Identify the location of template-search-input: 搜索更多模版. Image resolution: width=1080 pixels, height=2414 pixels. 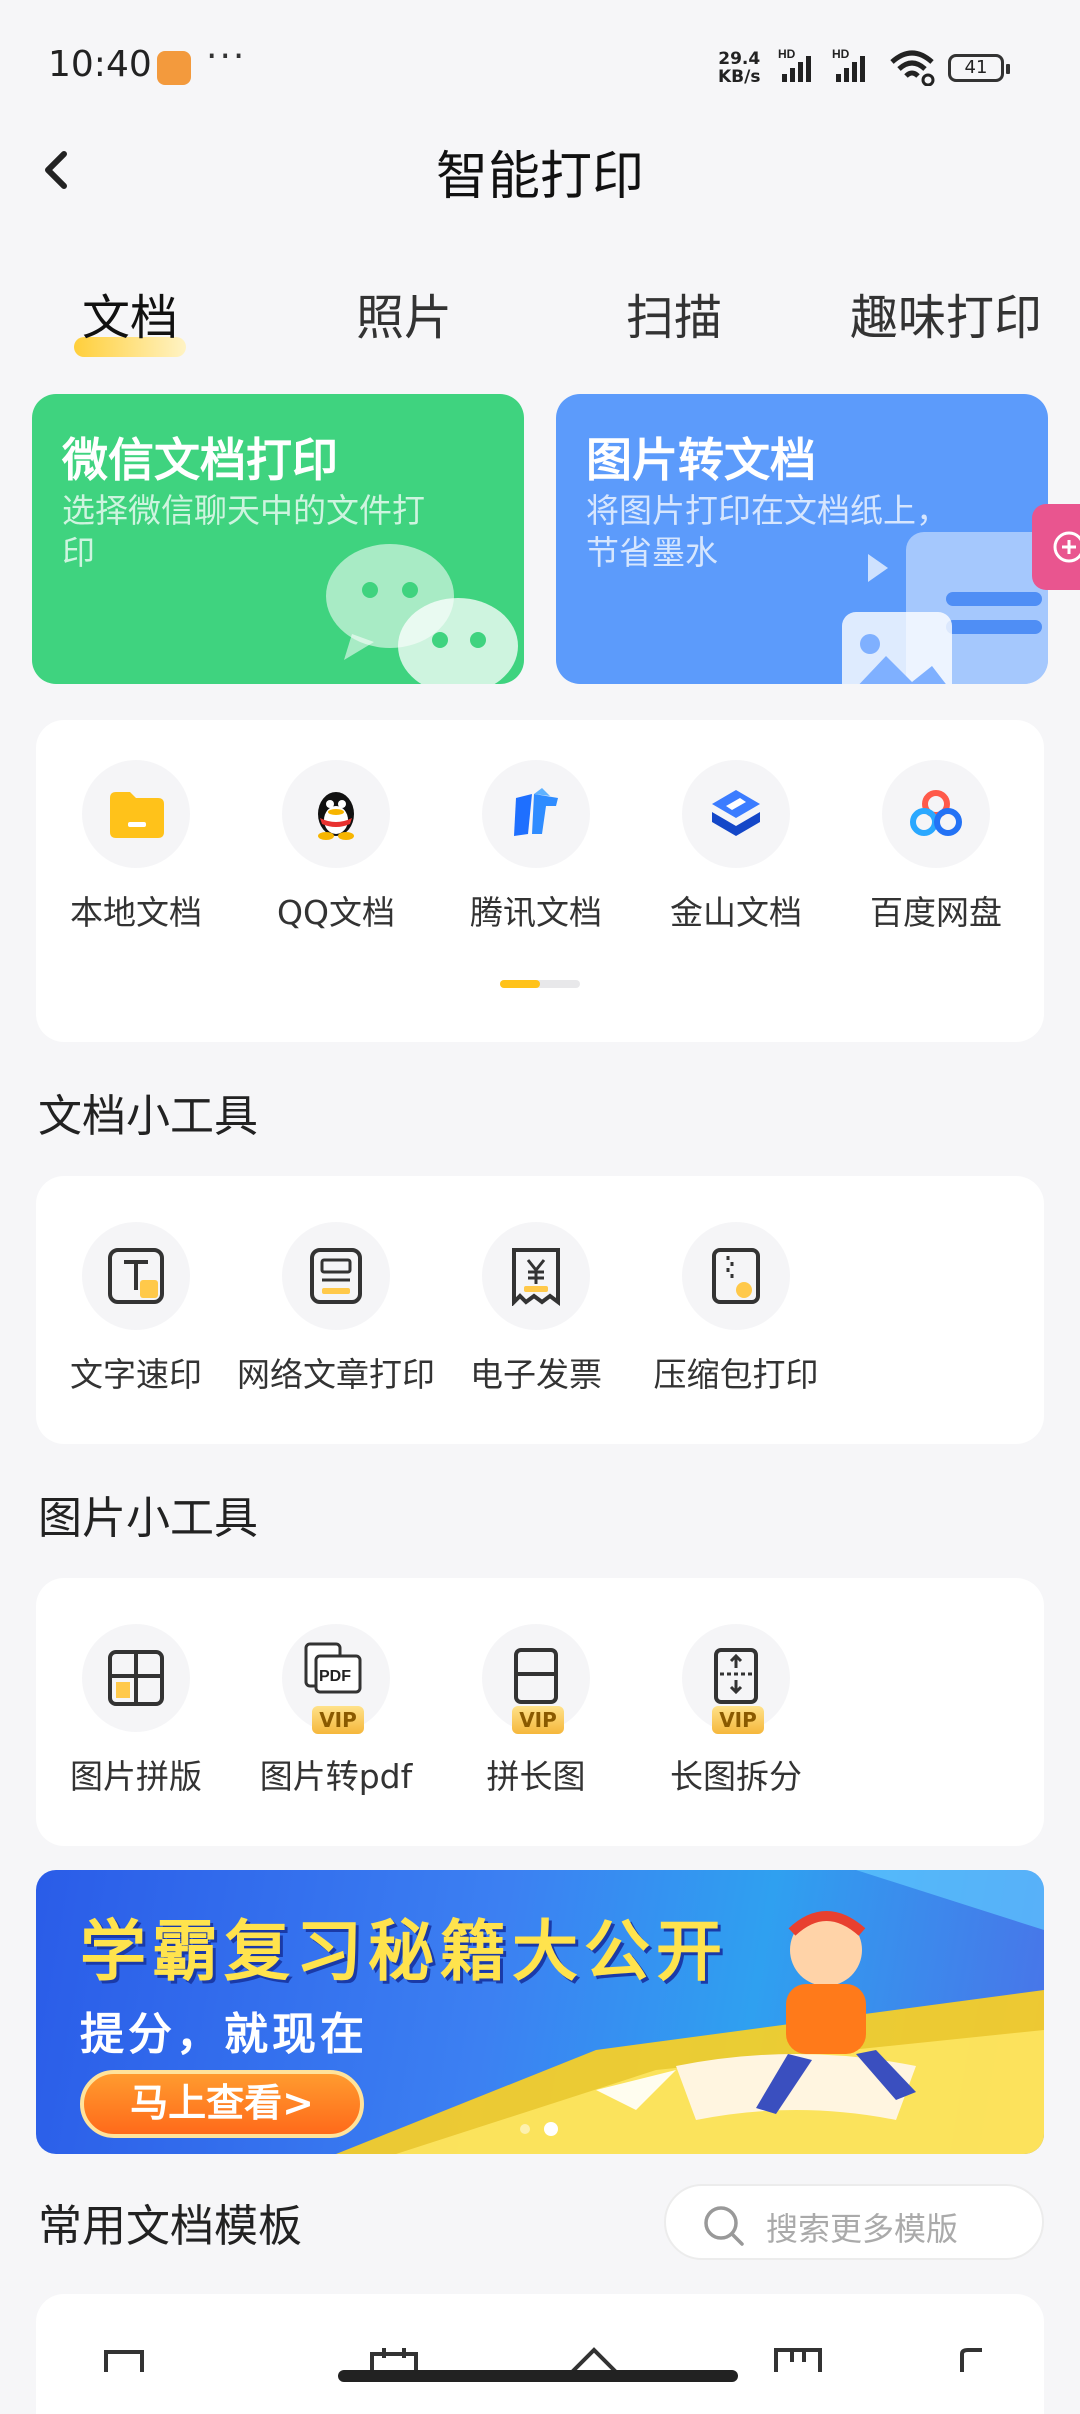
(854, 2222).